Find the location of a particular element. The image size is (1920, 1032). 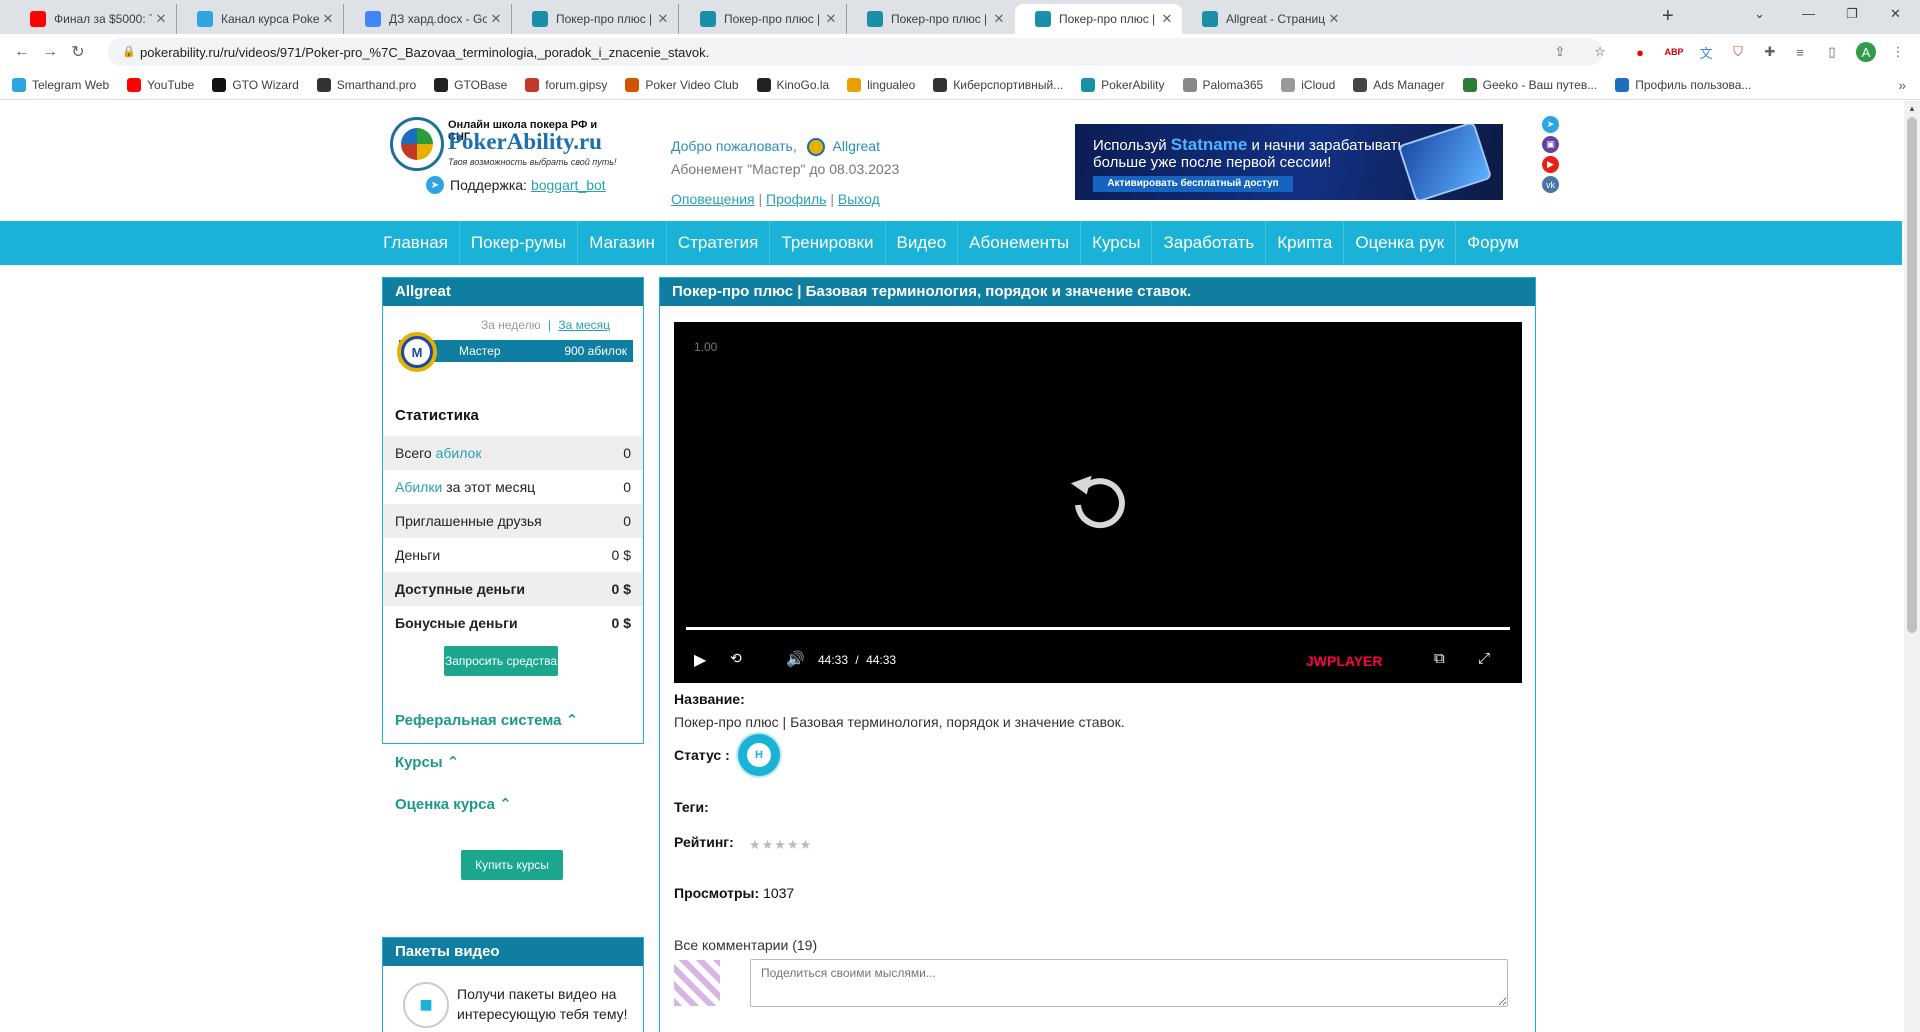

rewind-10-icon: ⟲ is located at coordinates (736, 658).